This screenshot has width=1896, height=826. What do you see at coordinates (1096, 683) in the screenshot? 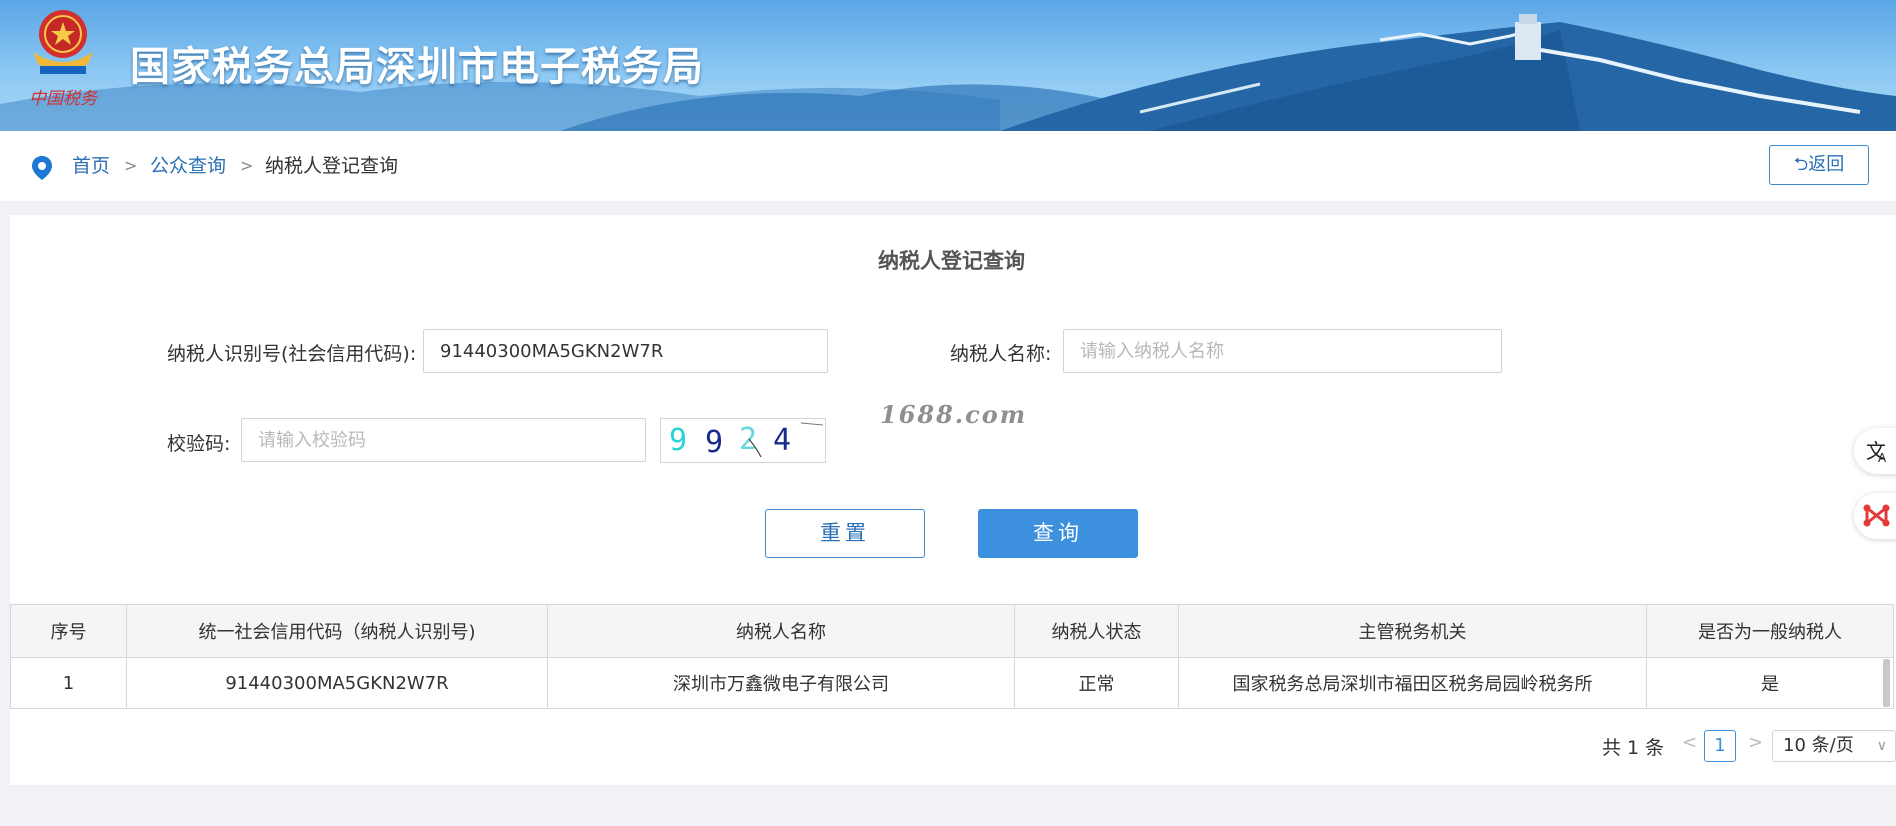
I see `cell-status: 正常` at bounding box center [1096, 683].